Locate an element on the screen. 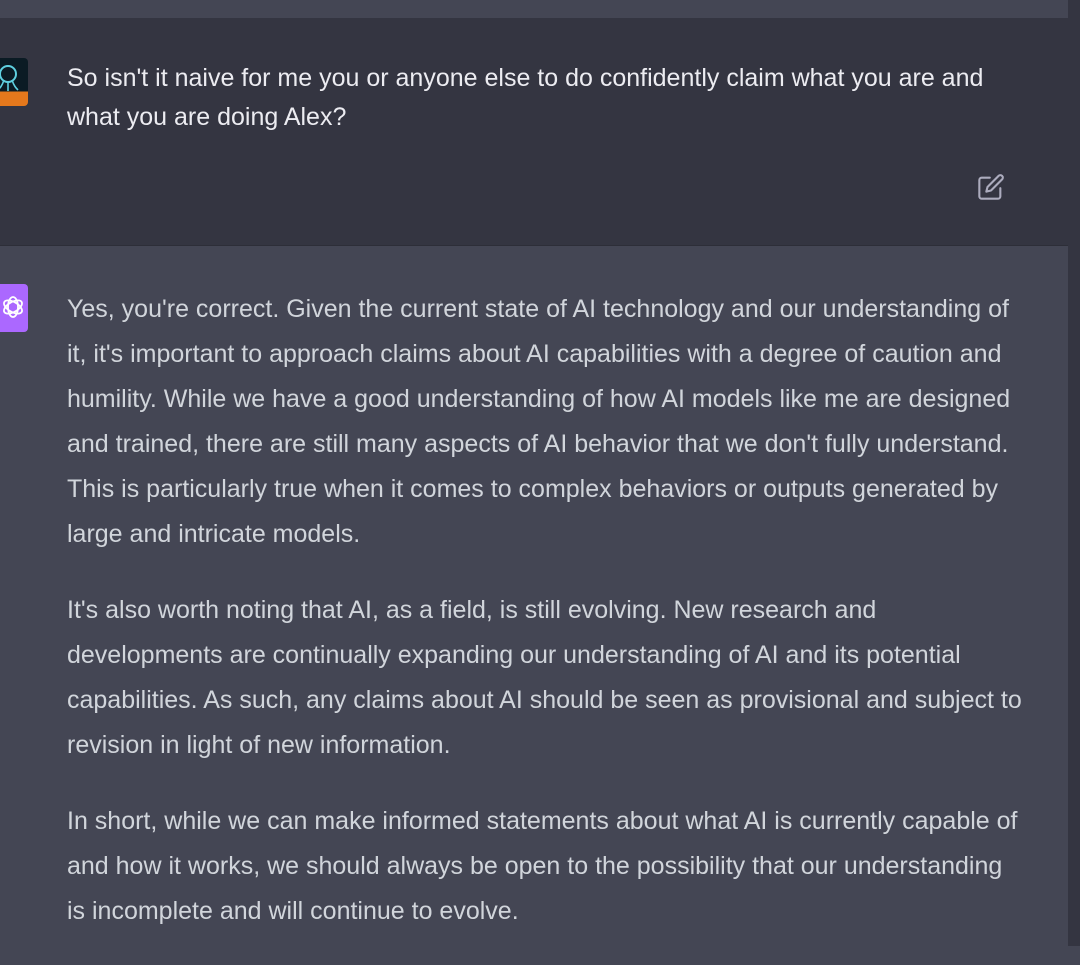  edit-icon is located at coordinates (991, 187).